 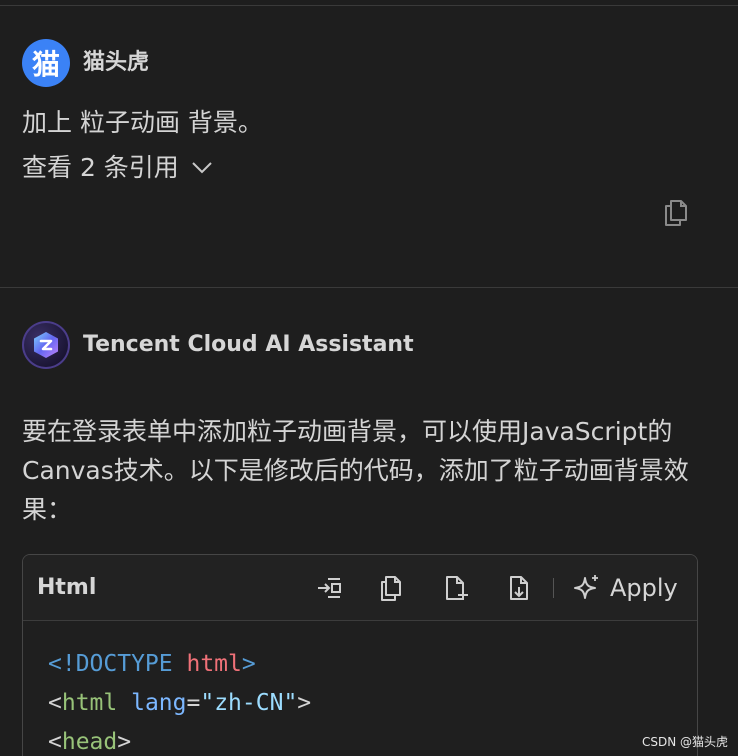 I want to click on code-line: <html lang="zh-CN">, so click(x=179, y=703).